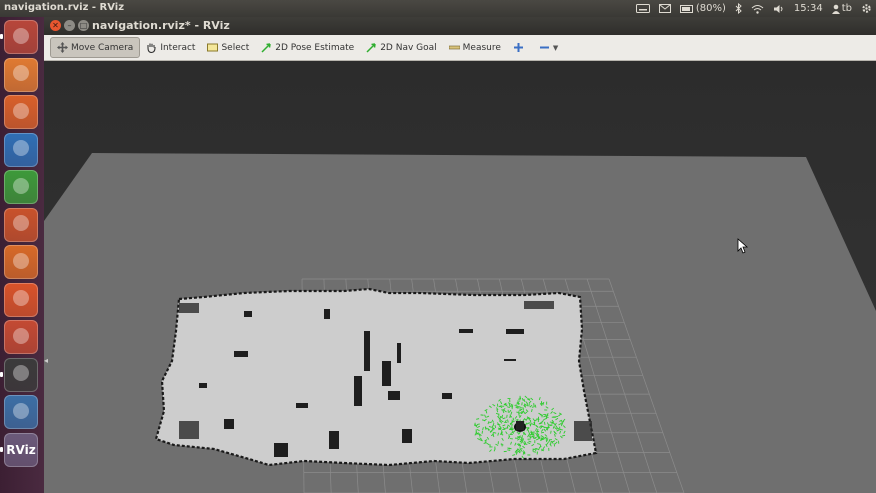  I want to click on measure-label: Measure, so click(481, 47).